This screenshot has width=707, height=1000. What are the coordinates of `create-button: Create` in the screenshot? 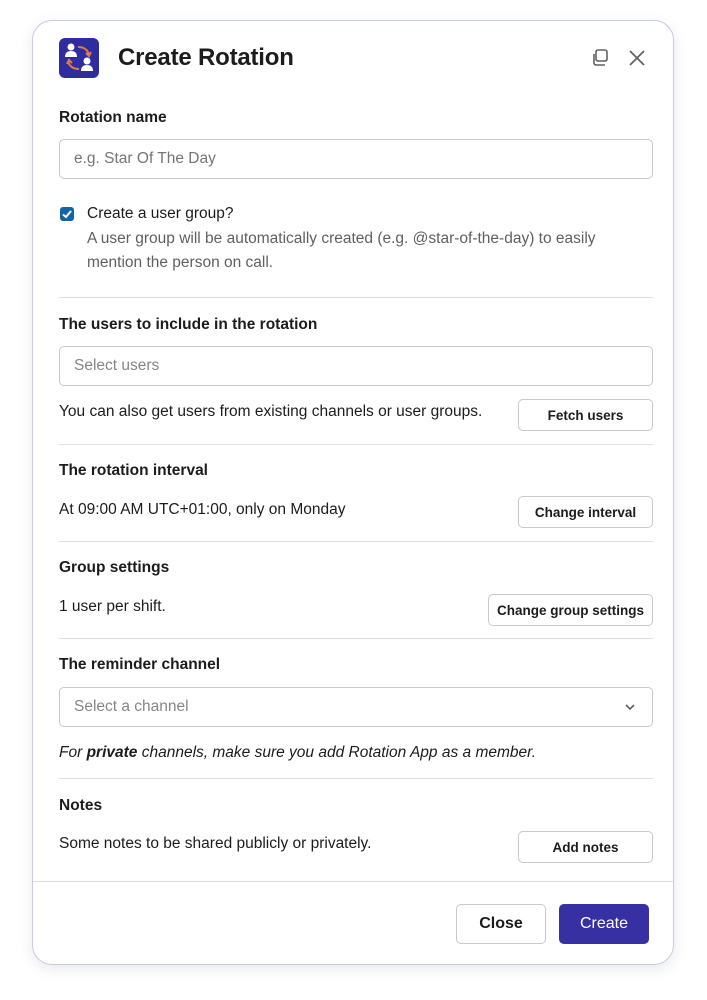 It's located at (604, 924).